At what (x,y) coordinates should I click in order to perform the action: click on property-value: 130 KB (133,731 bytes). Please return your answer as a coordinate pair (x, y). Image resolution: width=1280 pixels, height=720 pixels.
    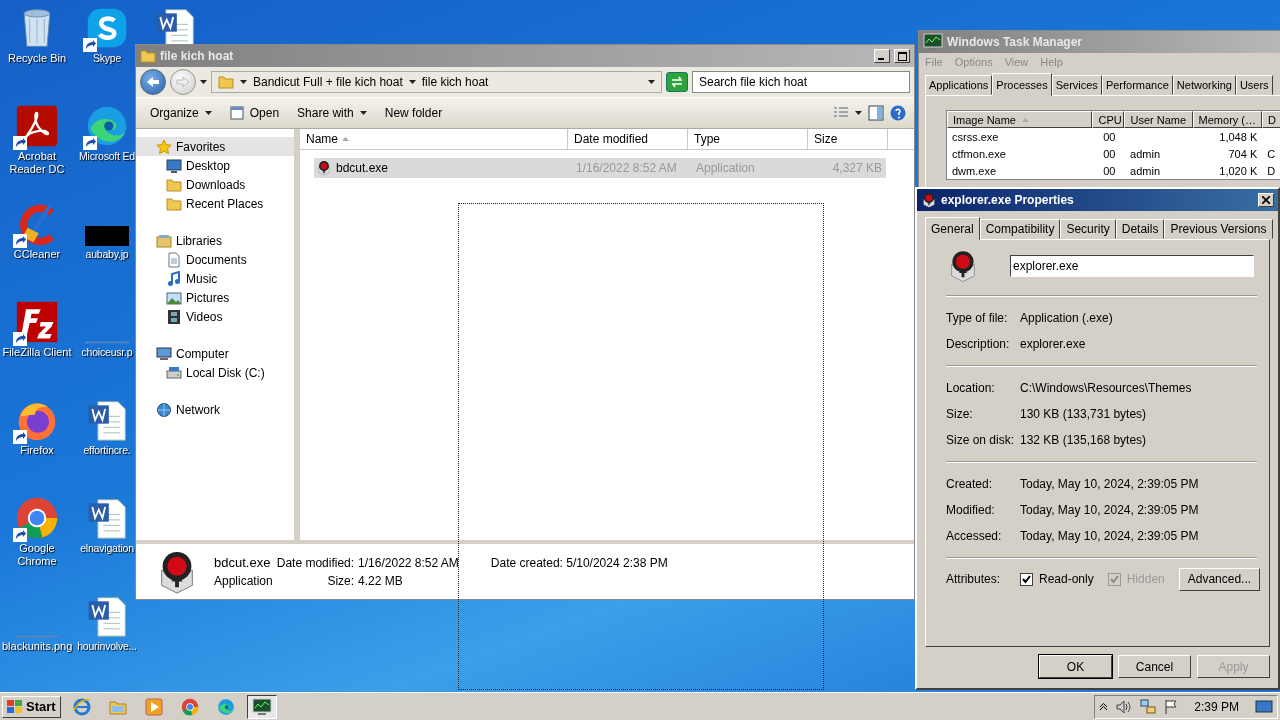
    Looking at the image, I should click on (1083, 414).